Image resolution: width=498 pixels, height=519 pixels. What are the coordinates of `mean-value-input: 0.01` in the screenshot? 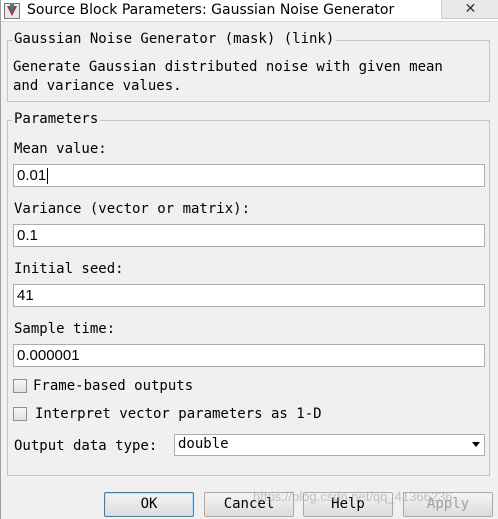 It's located at (249, 175).